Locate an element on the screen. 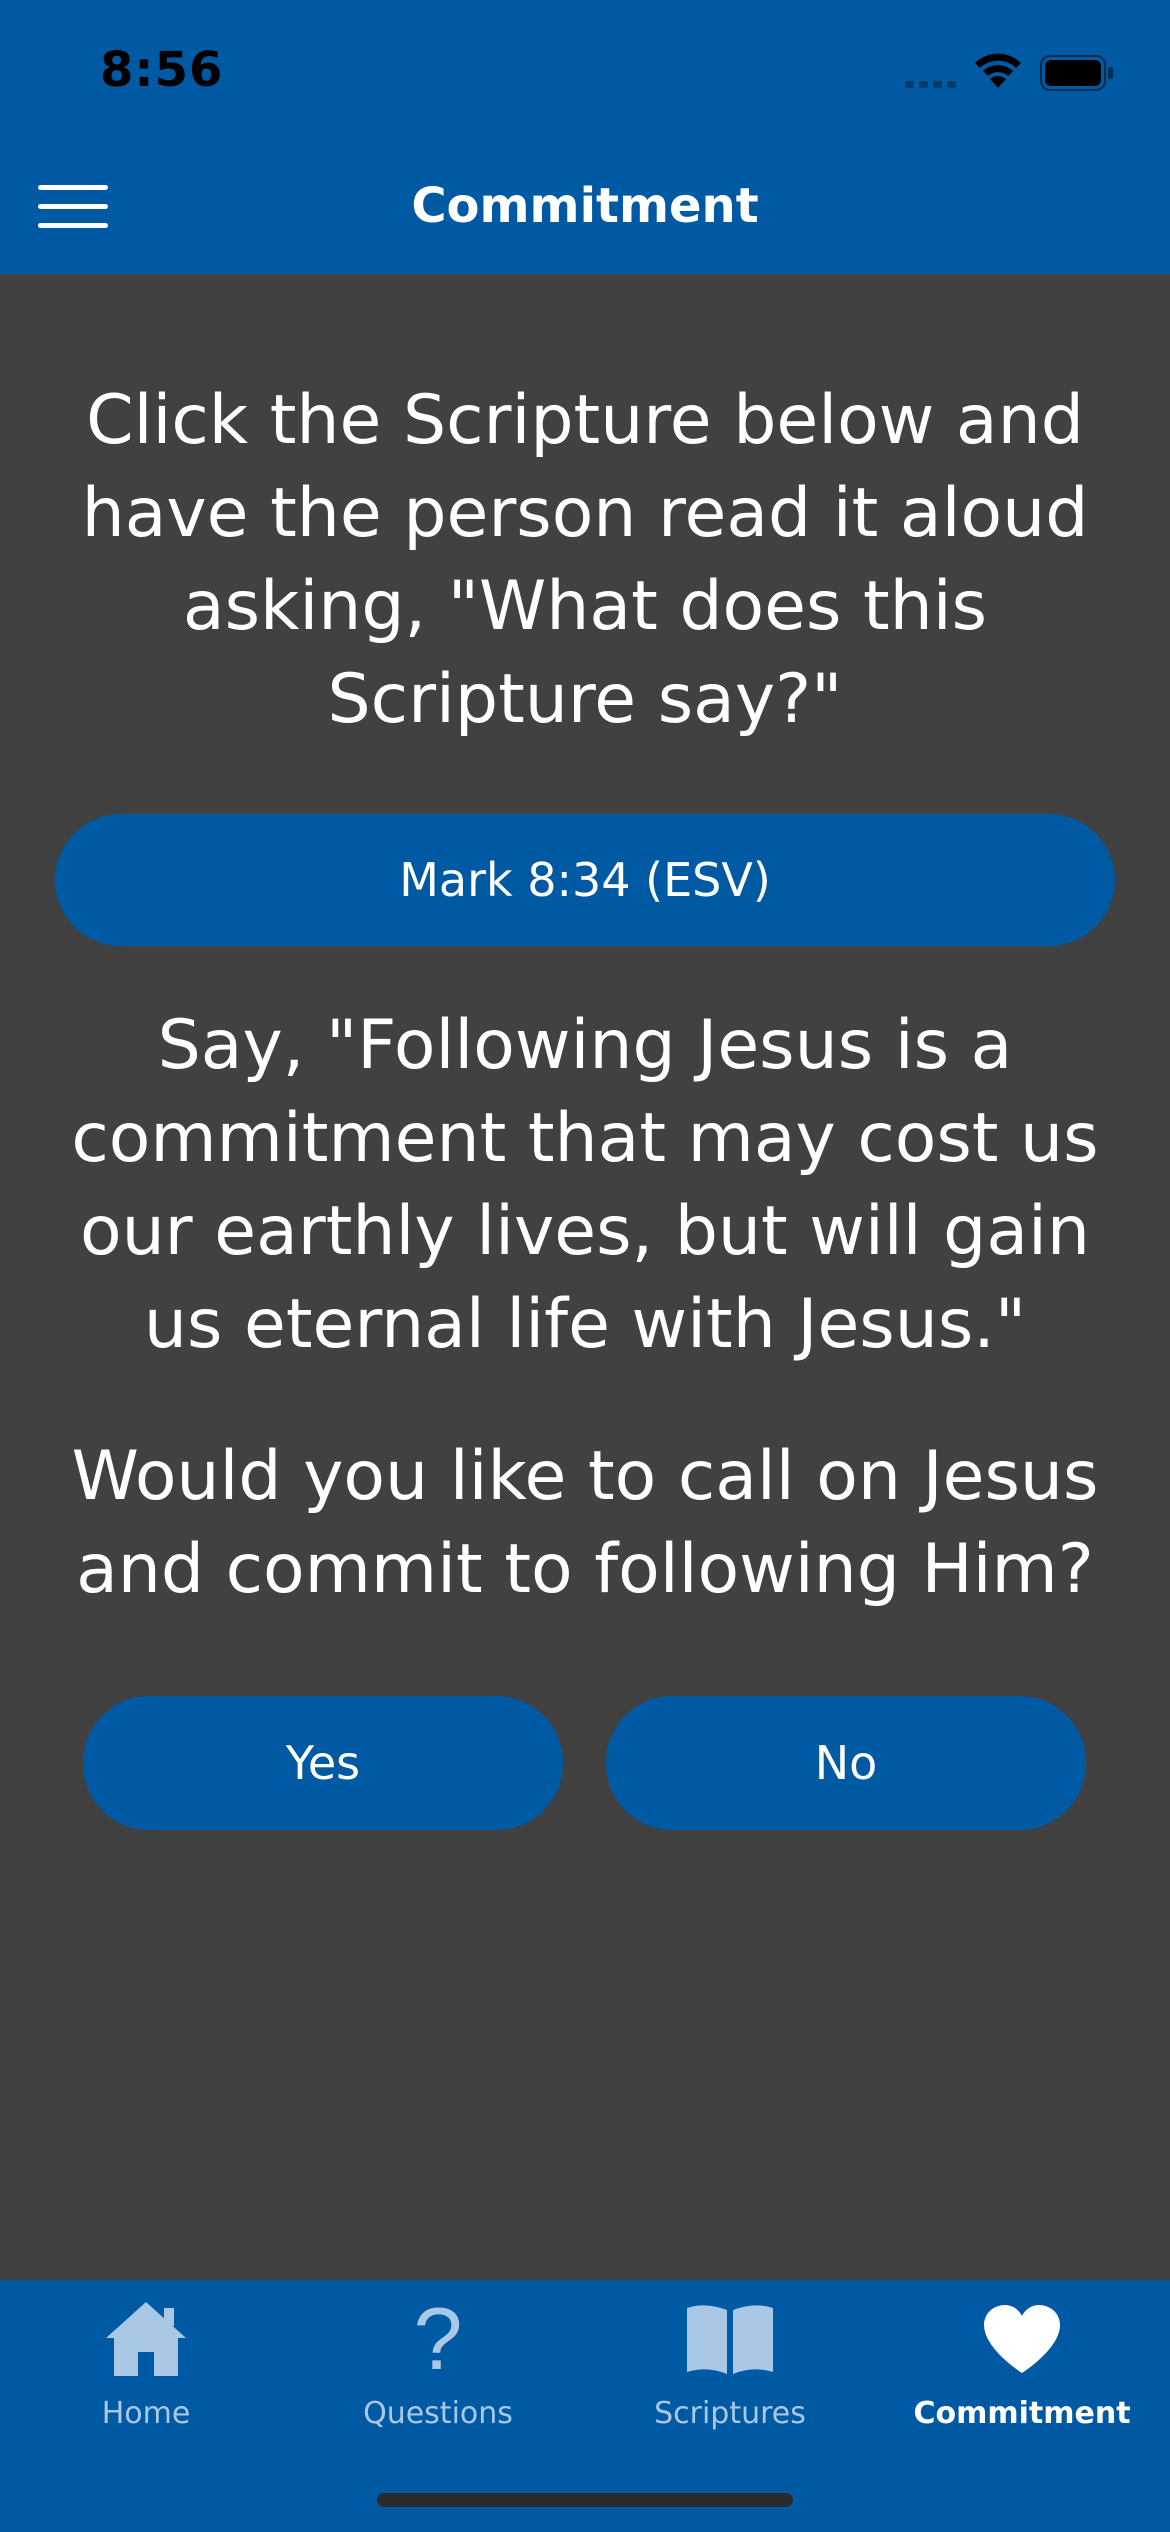 This screenshot has height=2532, width=1170. tab-home: Home is located at coordinates (146, 2360).